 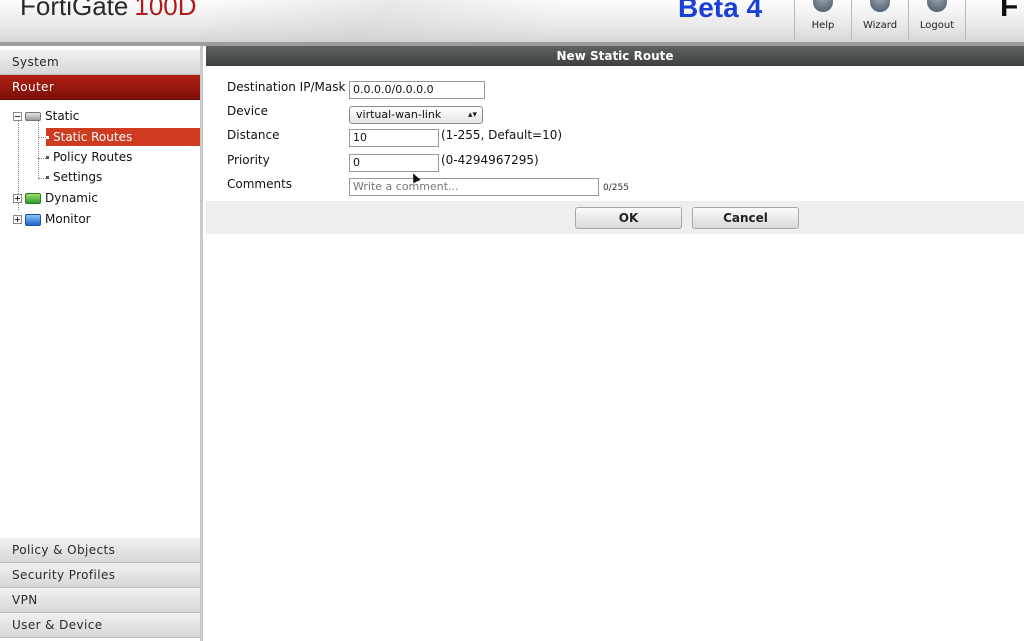 I want to click on product-name: FortiGate, so click(x=74, y=10).